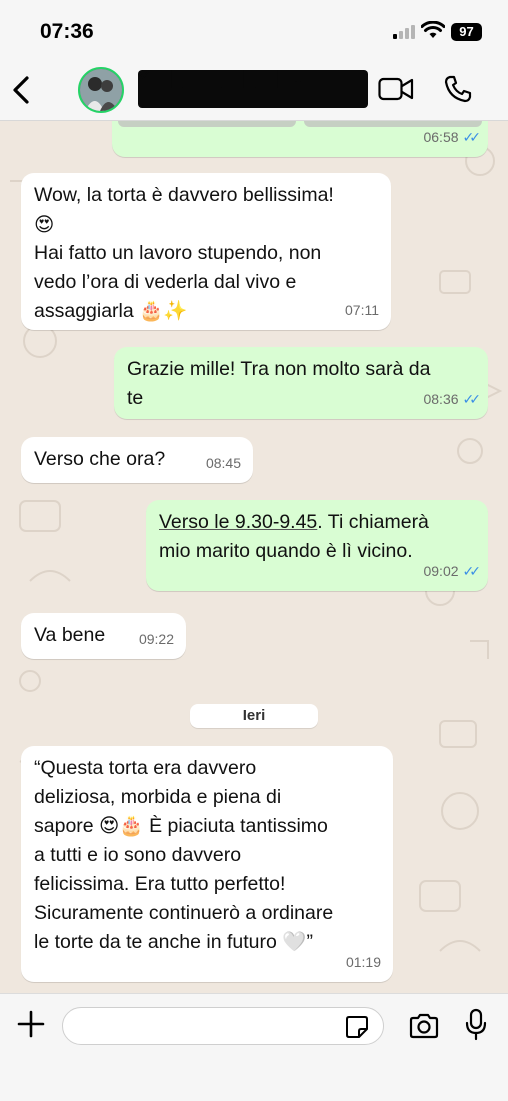 This screenshot has width=508, height=1101. Describe the element at coordinates (441, 571) in the screenshot. I see `message-time: 09:02` at that location.